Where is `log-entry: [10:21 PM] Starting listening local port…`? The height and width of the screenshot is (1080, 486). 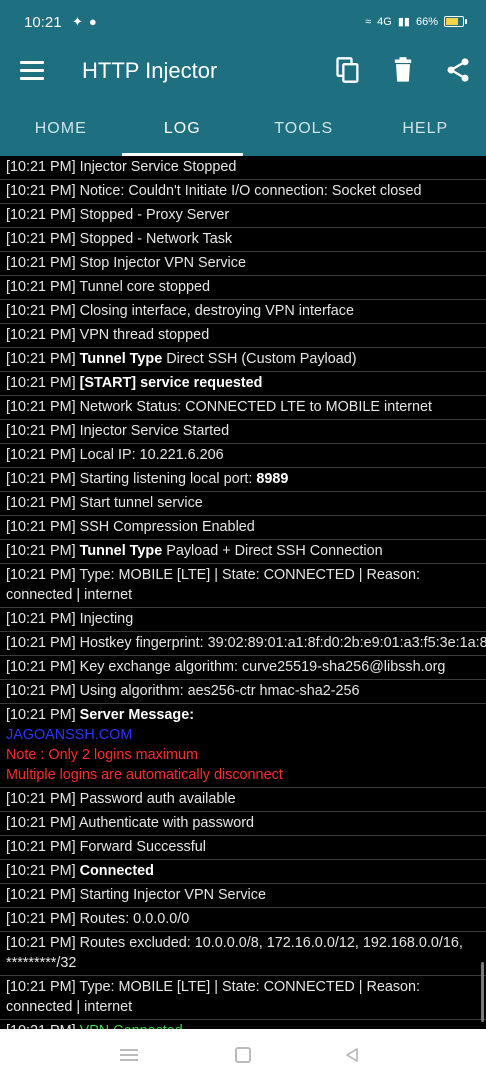
log-entry: [10:21 PM] Starting listening local port… is located at coordinates (243, 480).